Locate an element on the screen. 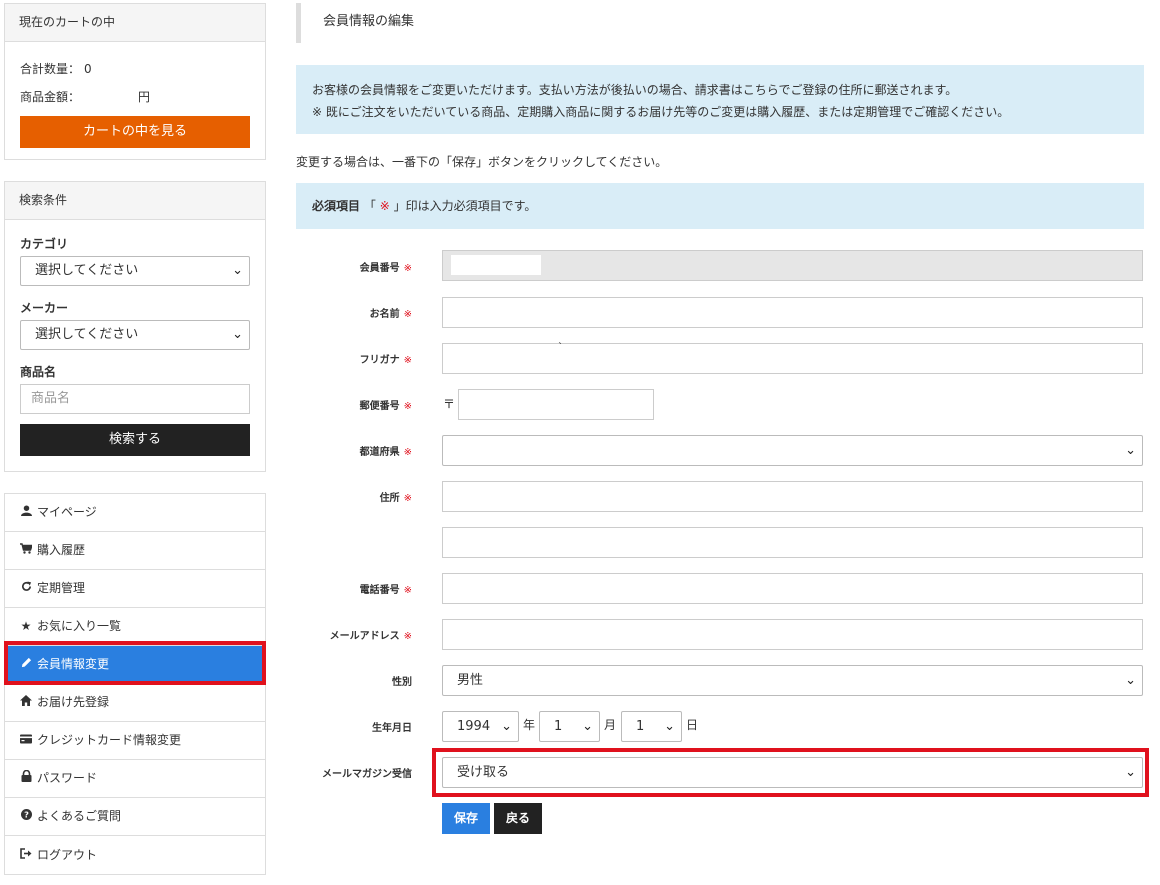  furigana-value: ` is located at coordinates (560, 347).